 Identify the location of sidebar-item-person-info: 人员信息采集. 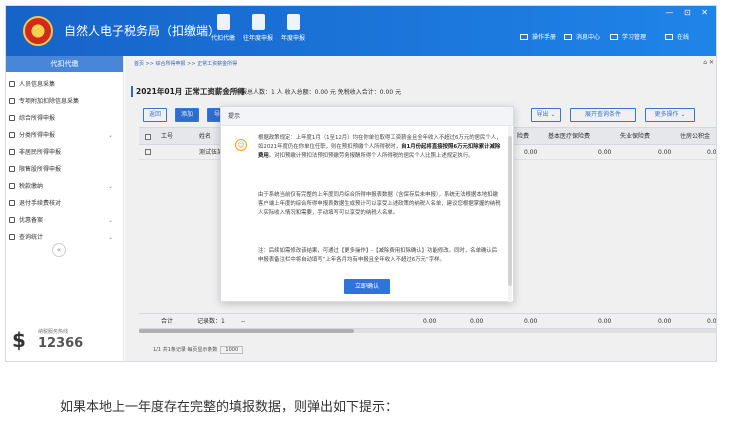
(64, 84).